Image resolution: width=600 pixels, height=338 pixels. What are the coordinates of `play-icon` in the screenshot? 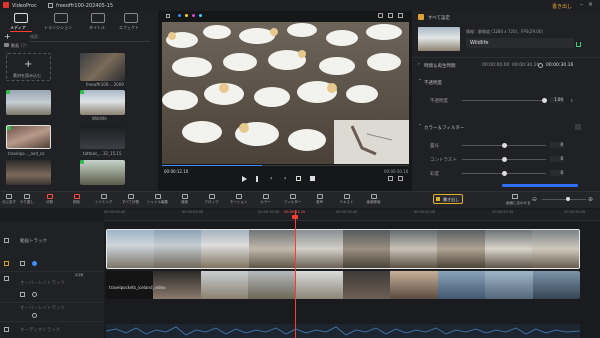 It's located at (244, 179).